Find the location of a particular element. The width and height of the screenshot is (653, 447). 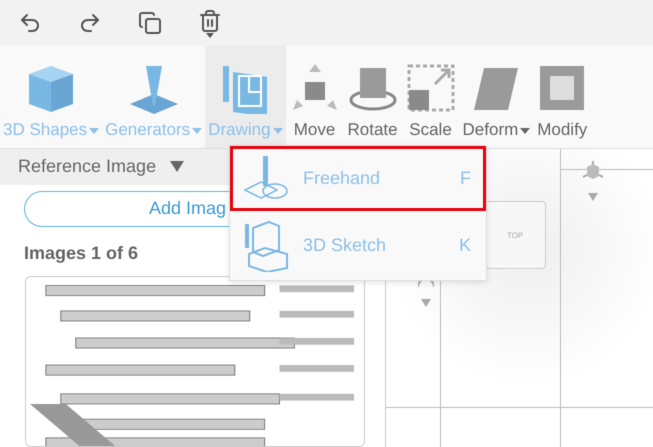

ribbon-button: Generators is located at coordinates (154, 97).